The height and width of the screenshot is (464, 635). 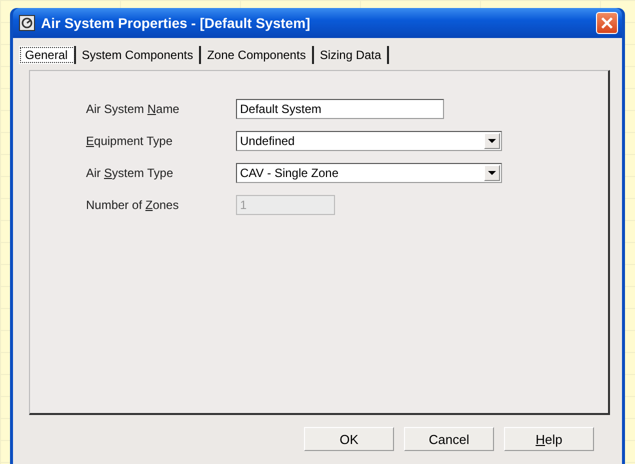 I want to click on app-icon, so click(x=27, y=23).